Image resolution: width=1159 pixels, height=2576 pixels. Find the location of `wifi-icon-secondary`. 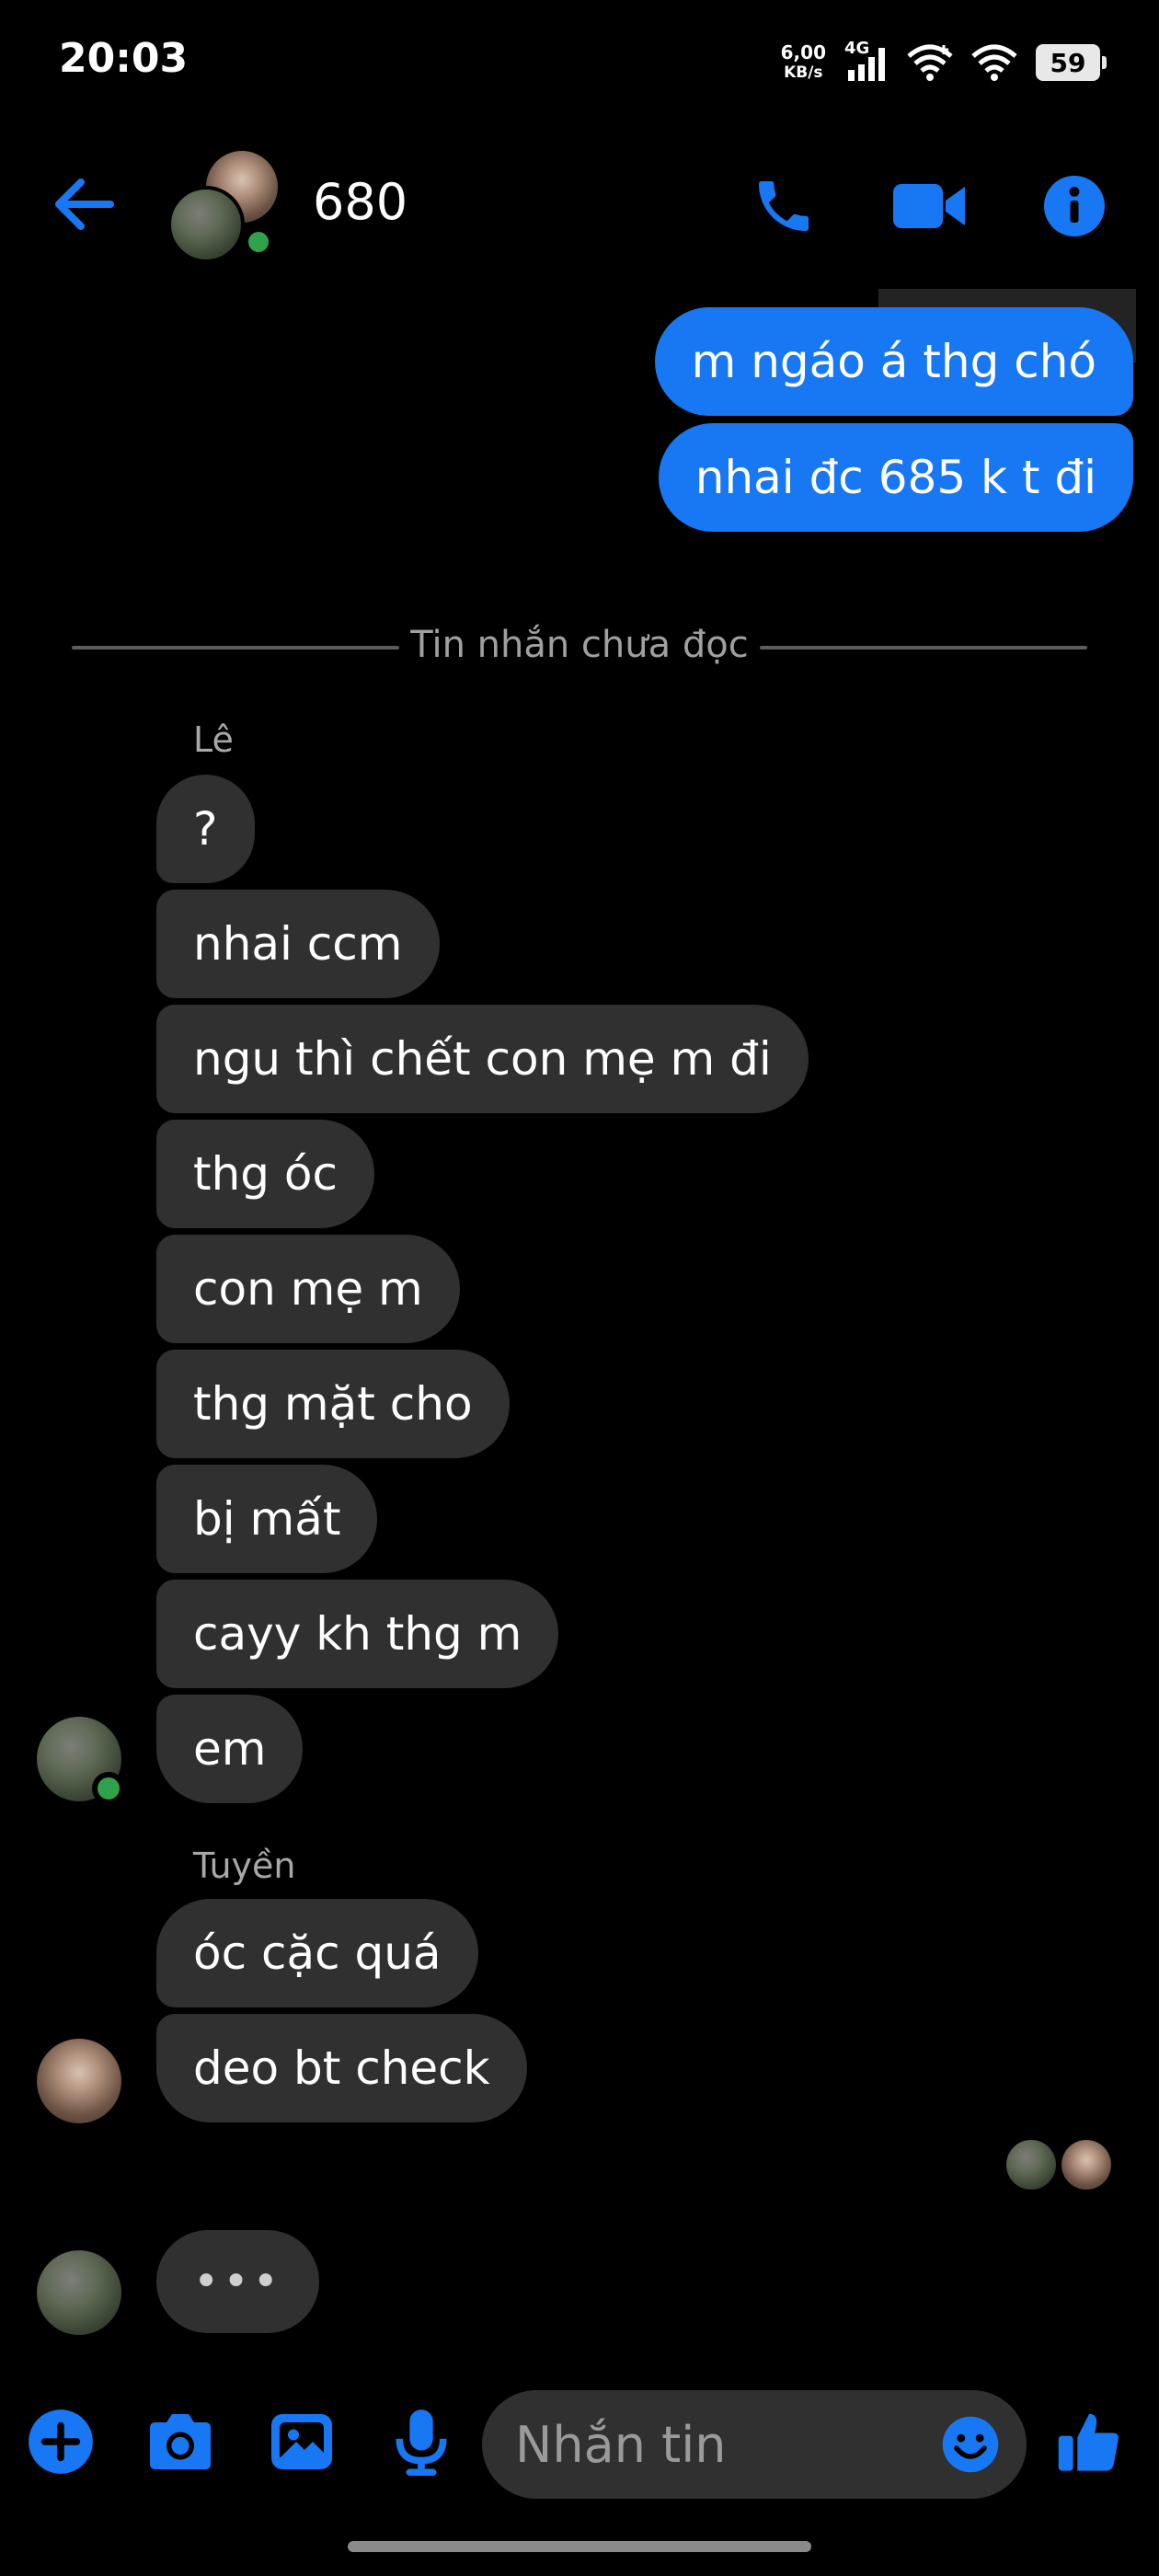

wifi-icon-secondary is located at coordinates (994, 62).